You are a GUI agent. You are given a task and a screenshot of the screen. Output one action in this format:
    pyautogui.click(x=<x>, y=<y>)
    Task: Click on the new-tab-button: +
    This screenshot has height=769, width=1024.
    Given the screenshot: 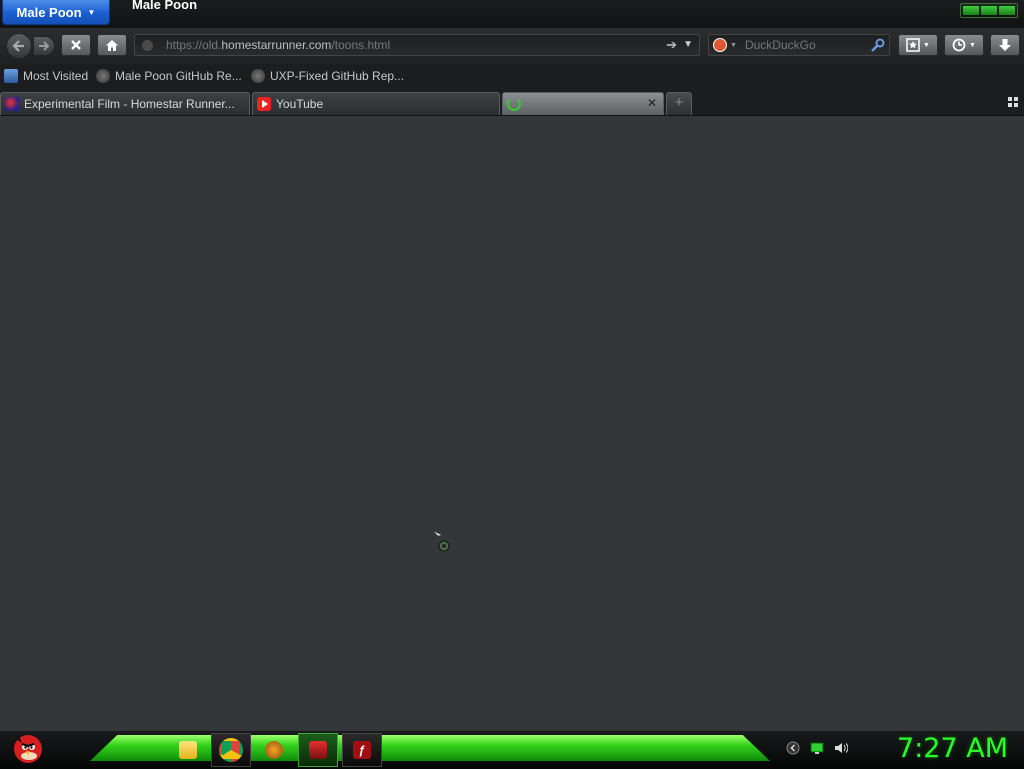 What is the action you would take?
    pyautogui.click(x=679, y=103)
    